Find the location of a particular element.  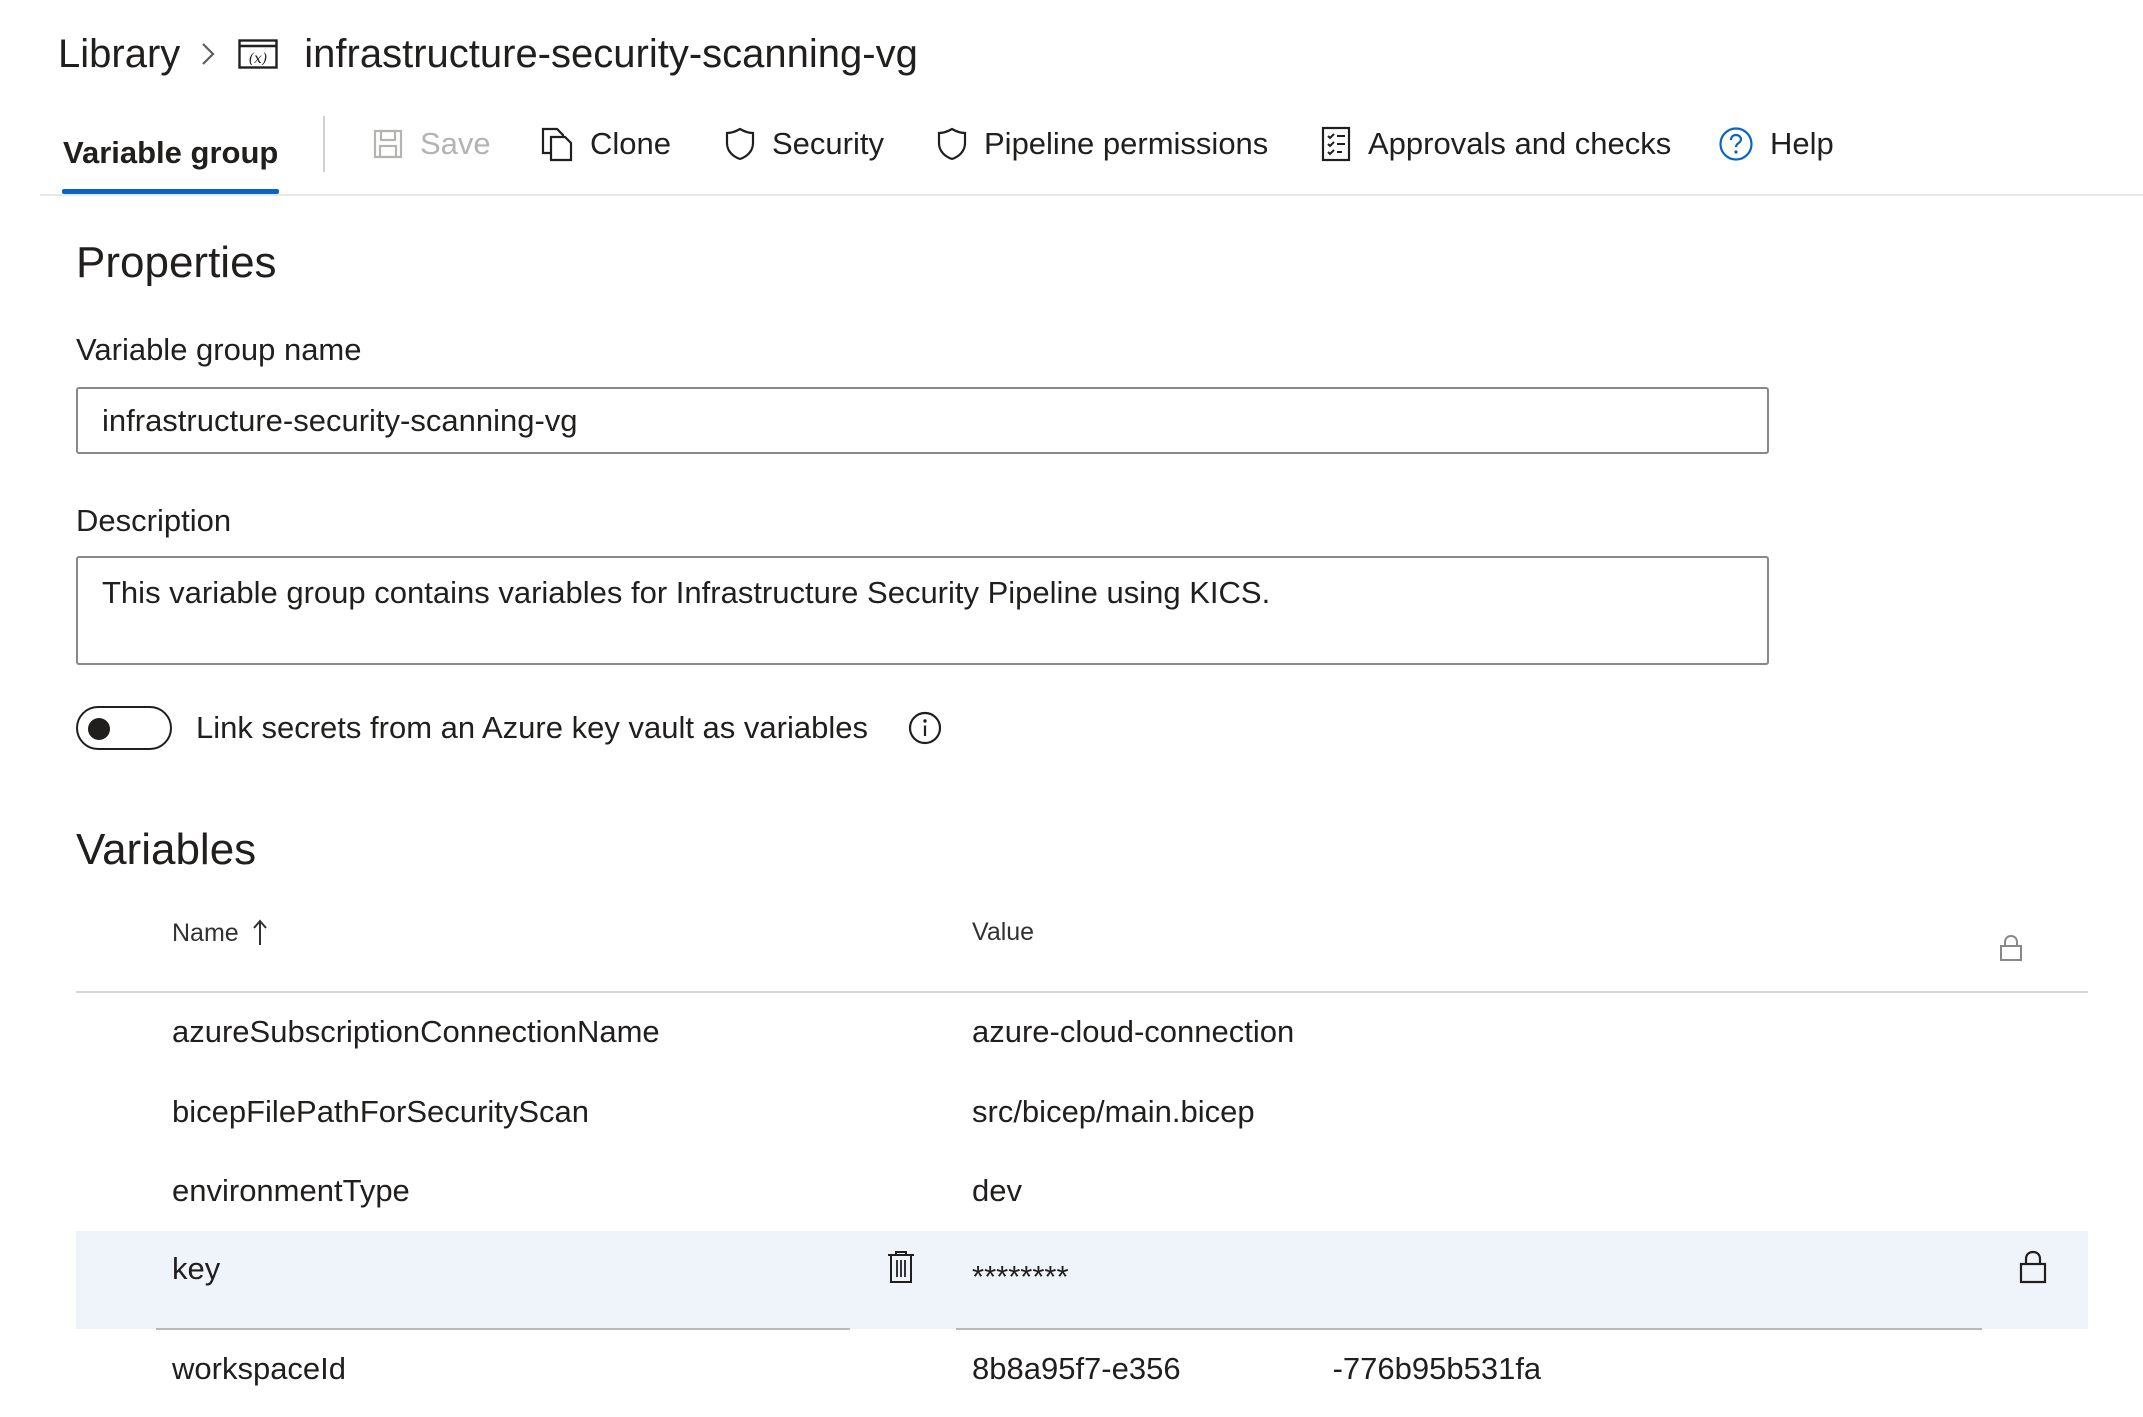

help-icon is located at coordinates (1736, 144).